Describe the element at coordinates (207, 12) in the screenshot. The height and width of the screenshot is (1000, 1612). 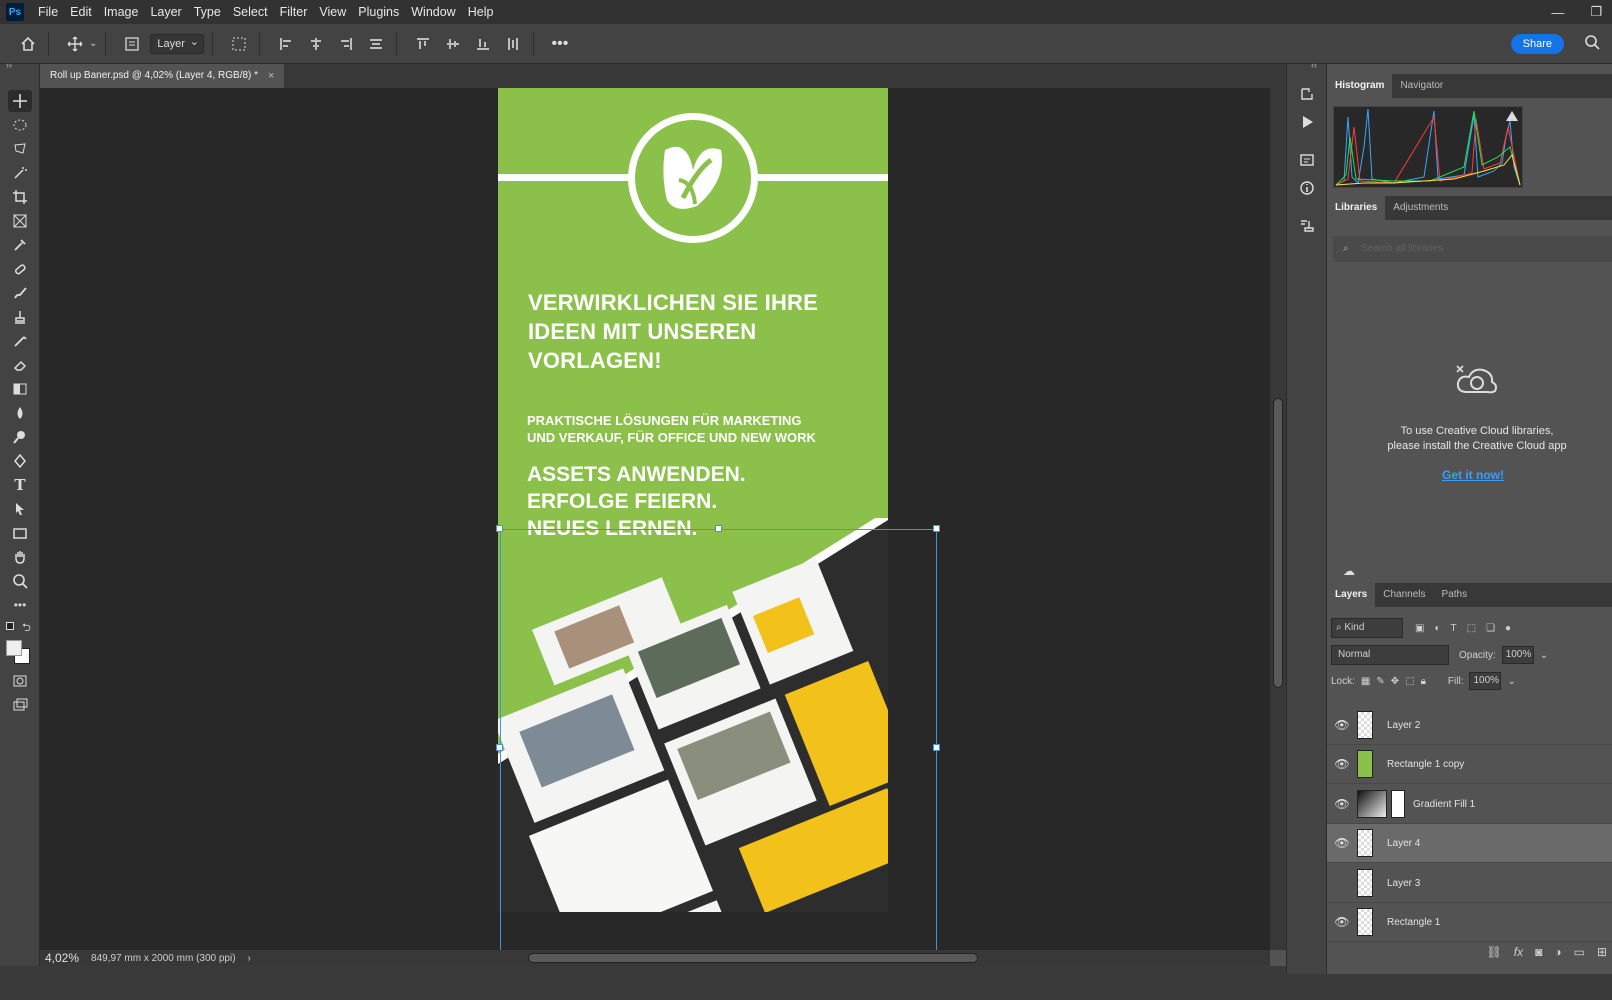
I see `menu-type: Type` at that location.